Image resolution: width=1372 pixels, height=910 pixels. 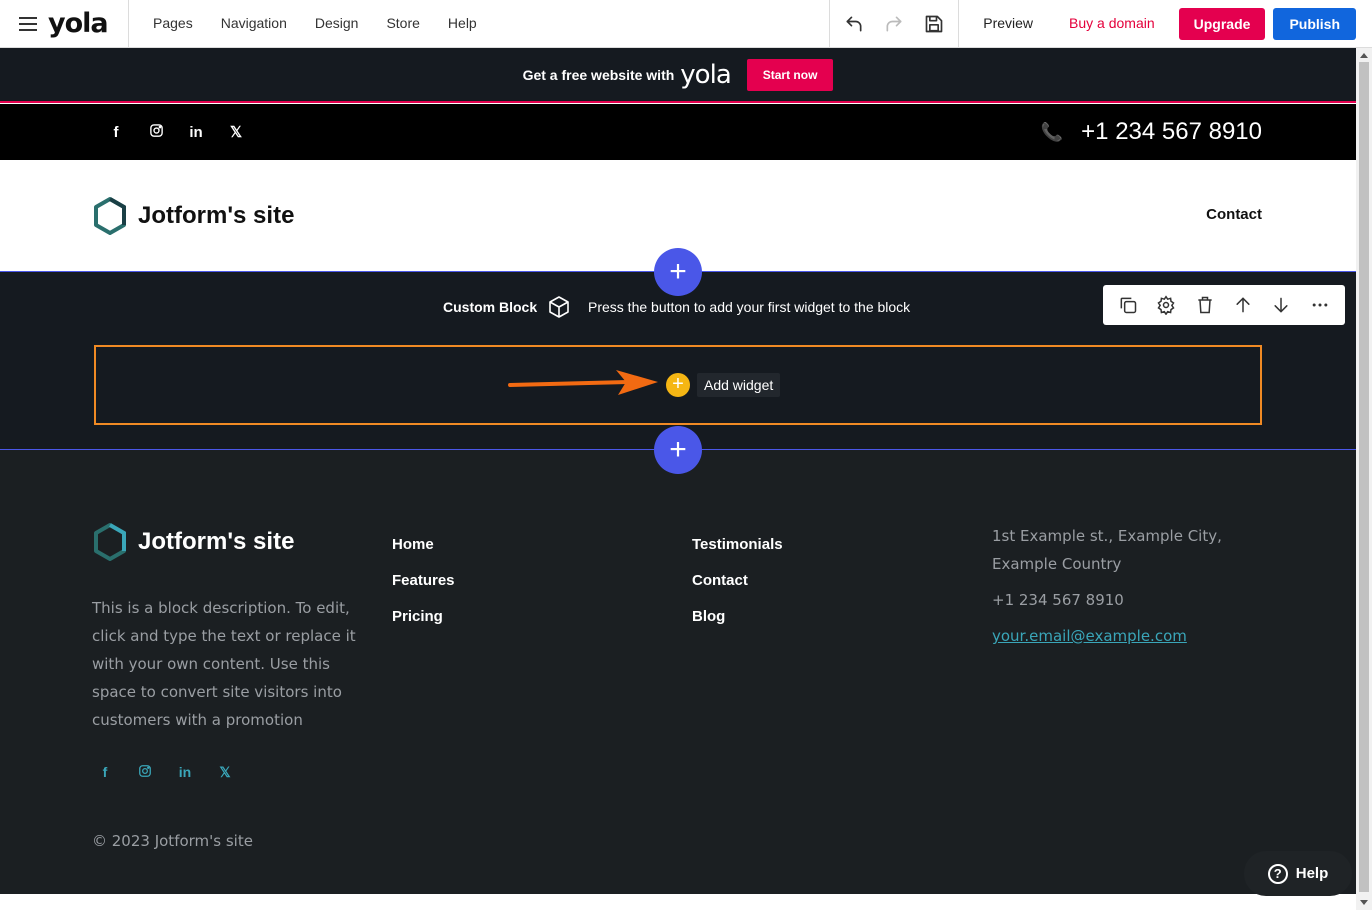 What do you see at coordinates (110, 216) in the screenshot?
I see `site-logo-icon` at bounding box center [110, 216].